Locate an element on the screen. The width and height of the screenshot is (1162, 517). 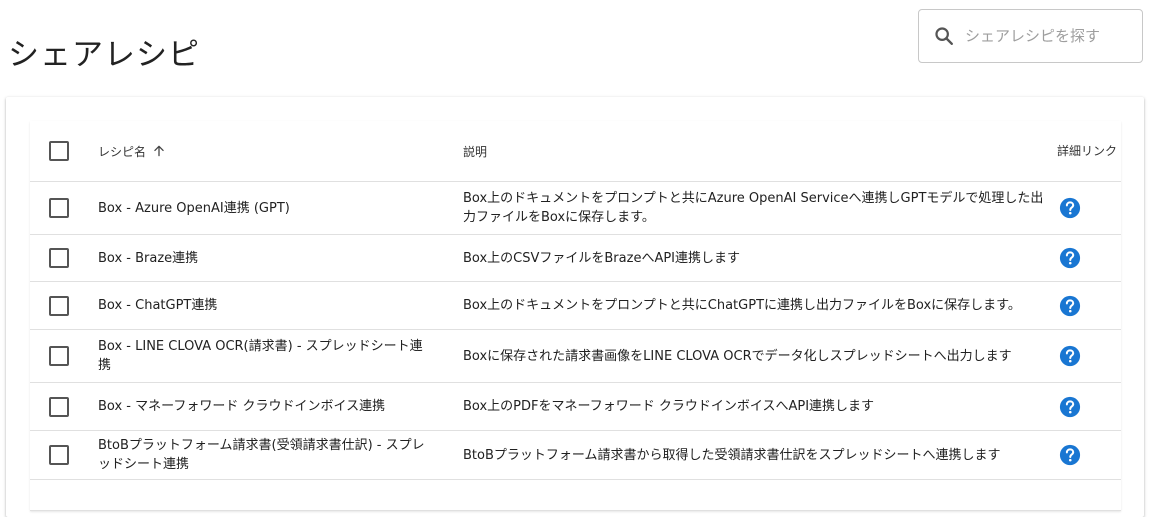
search-input is located at coordinates (1045, 36).